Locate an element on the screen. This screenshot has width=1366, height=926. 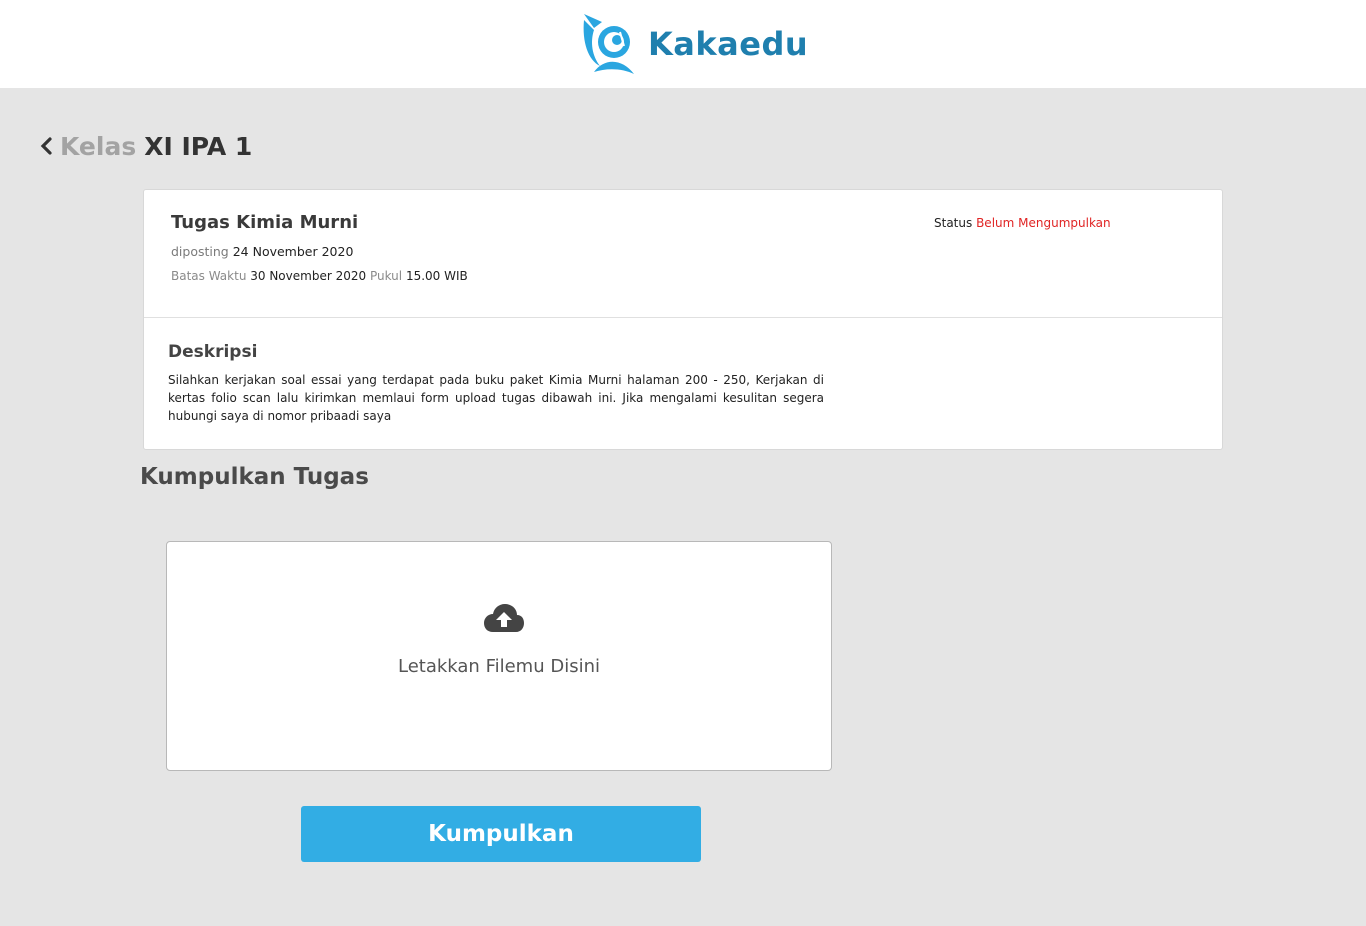
cloud-upload-icon is located at coordinates (504, 618).